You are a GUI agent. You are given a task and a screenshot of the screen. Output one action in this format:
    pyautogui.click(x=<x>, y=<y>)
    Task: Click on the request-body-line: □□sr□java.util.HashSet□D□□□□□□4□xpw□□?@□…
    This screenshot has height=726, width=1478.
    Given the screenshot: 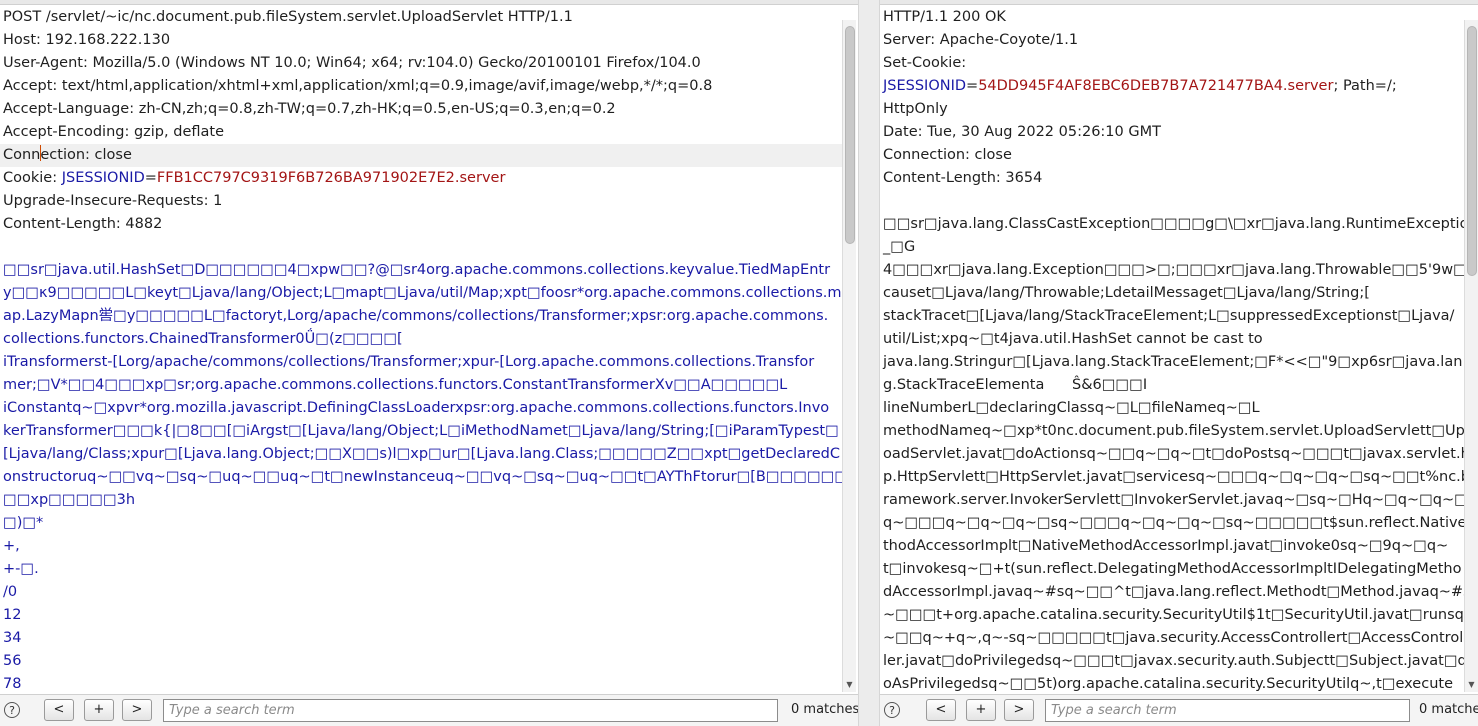 What is the action you would take?
    pyautogui.click(x=417, y=270)
    